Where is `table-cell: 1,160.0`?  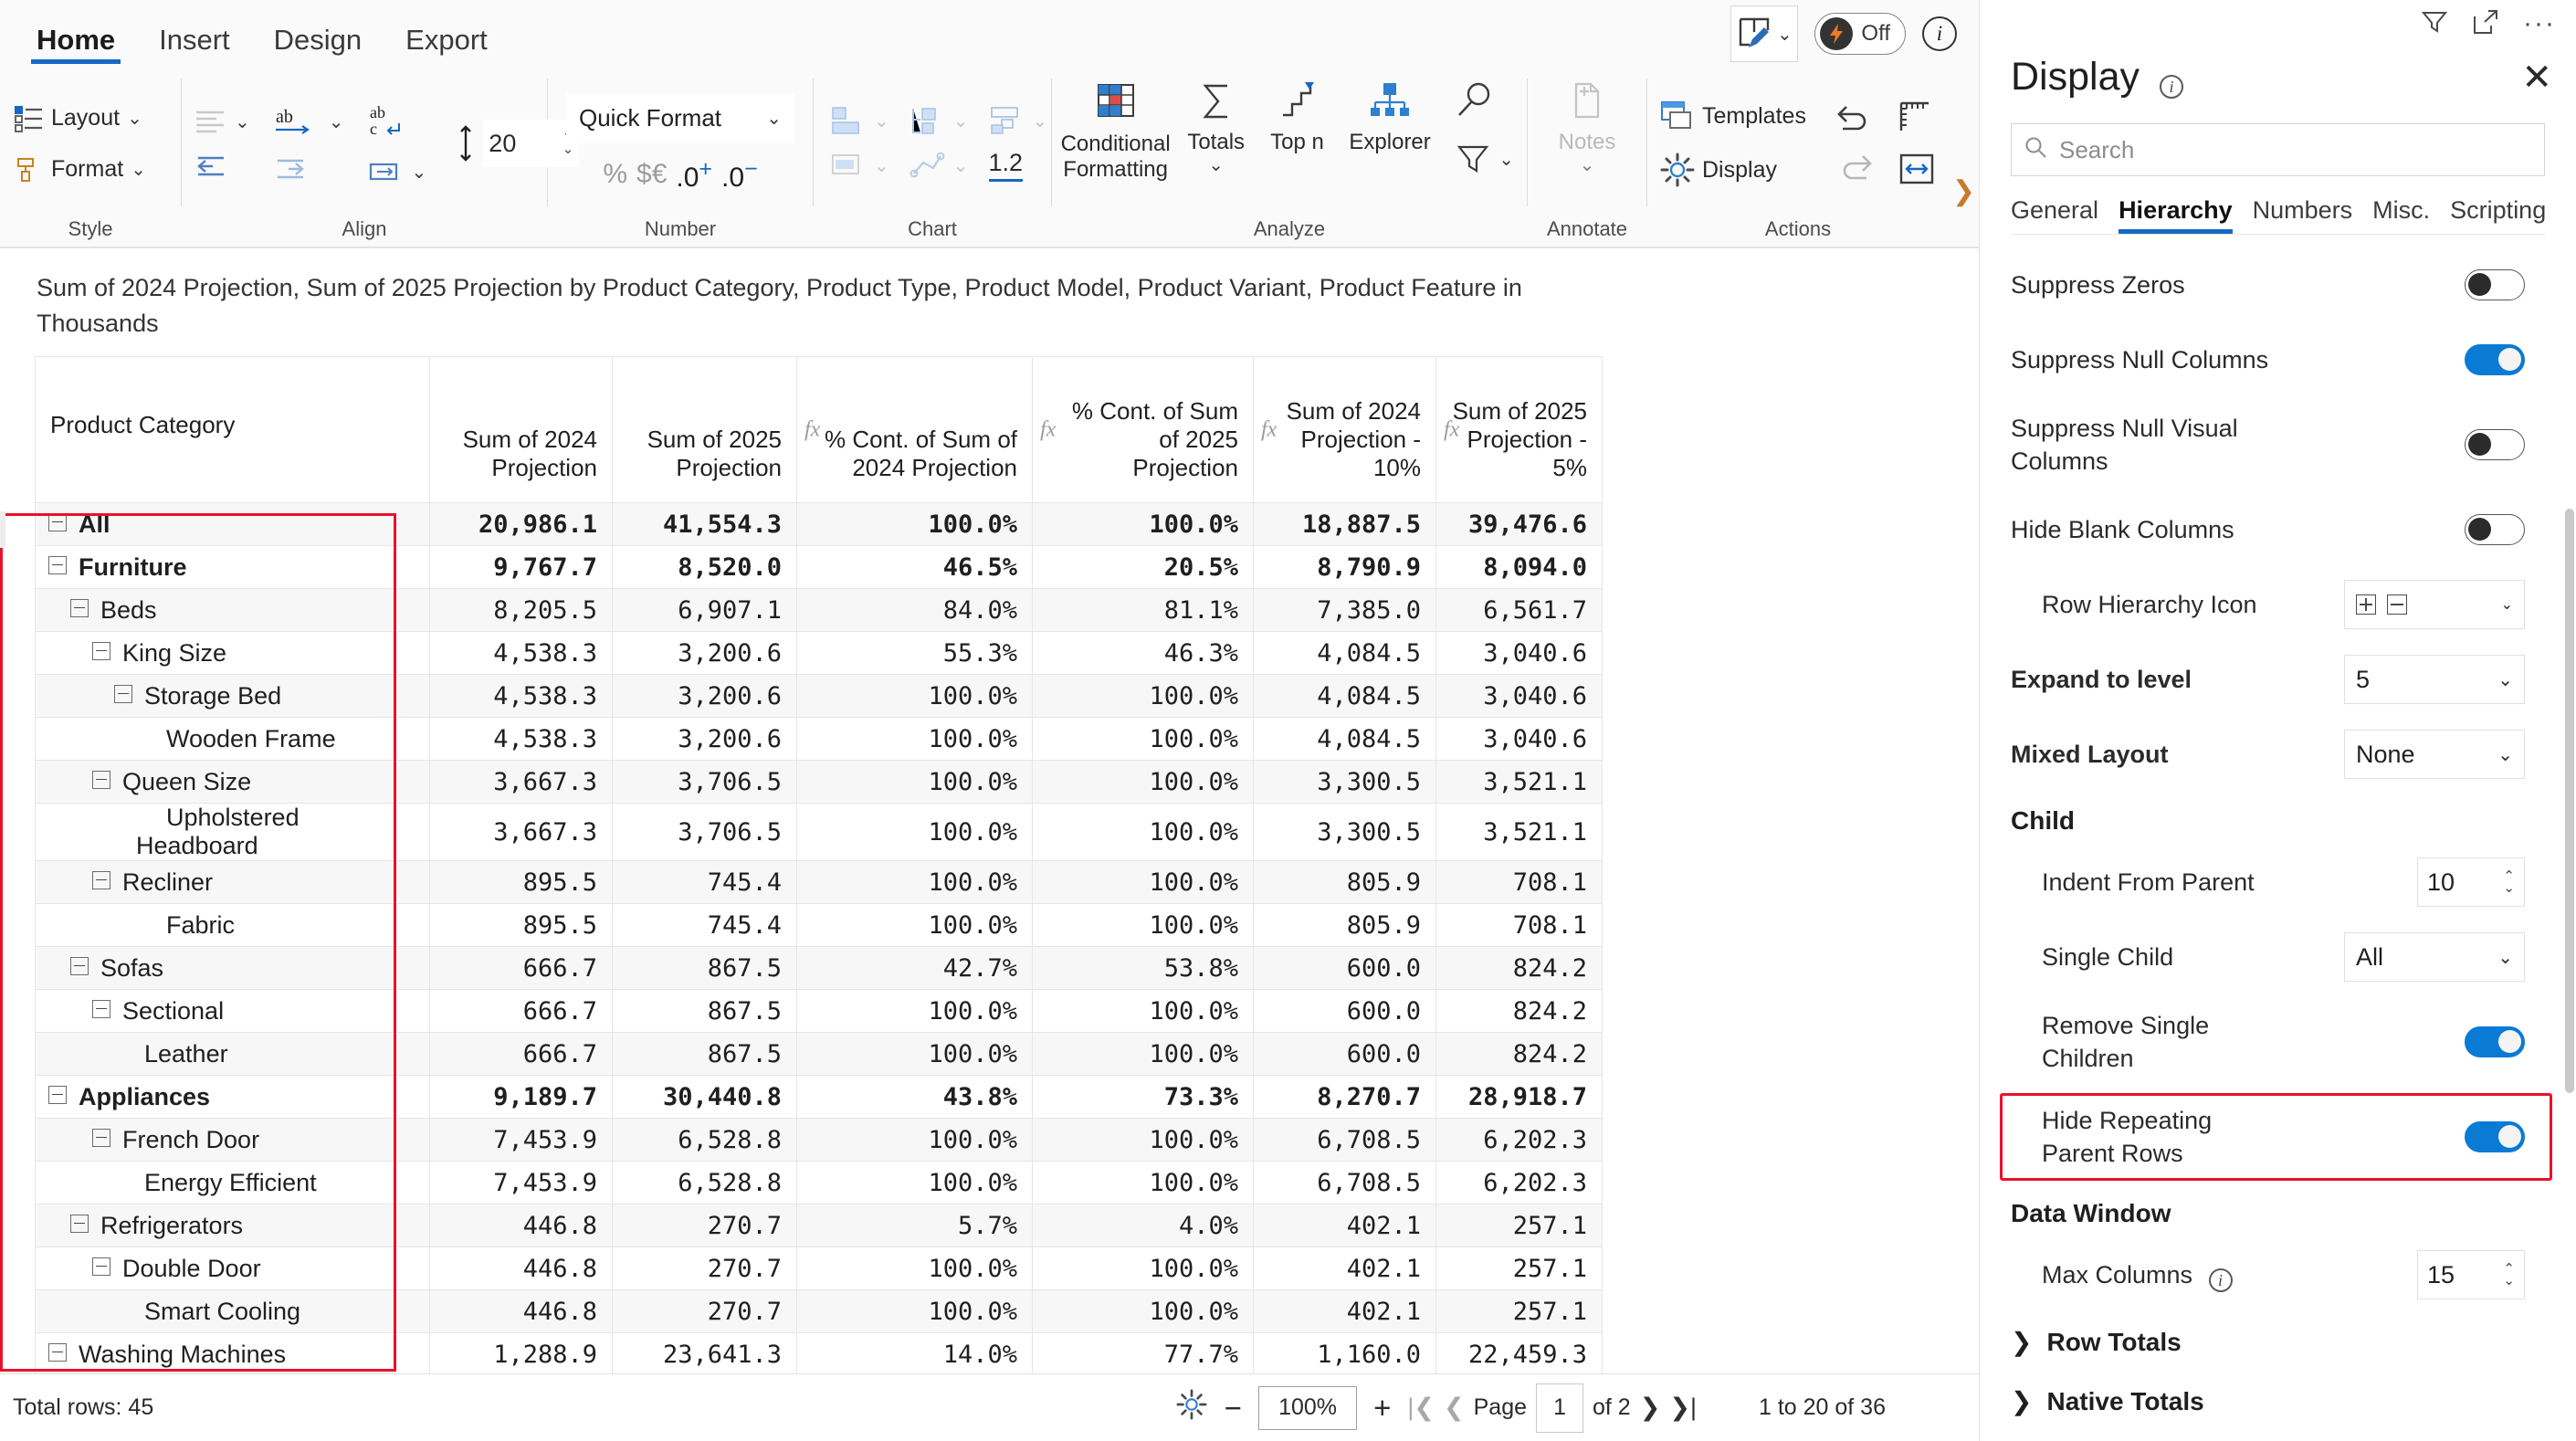 table-cell: 1,160.0 is located at coordinates (1344, 1354).